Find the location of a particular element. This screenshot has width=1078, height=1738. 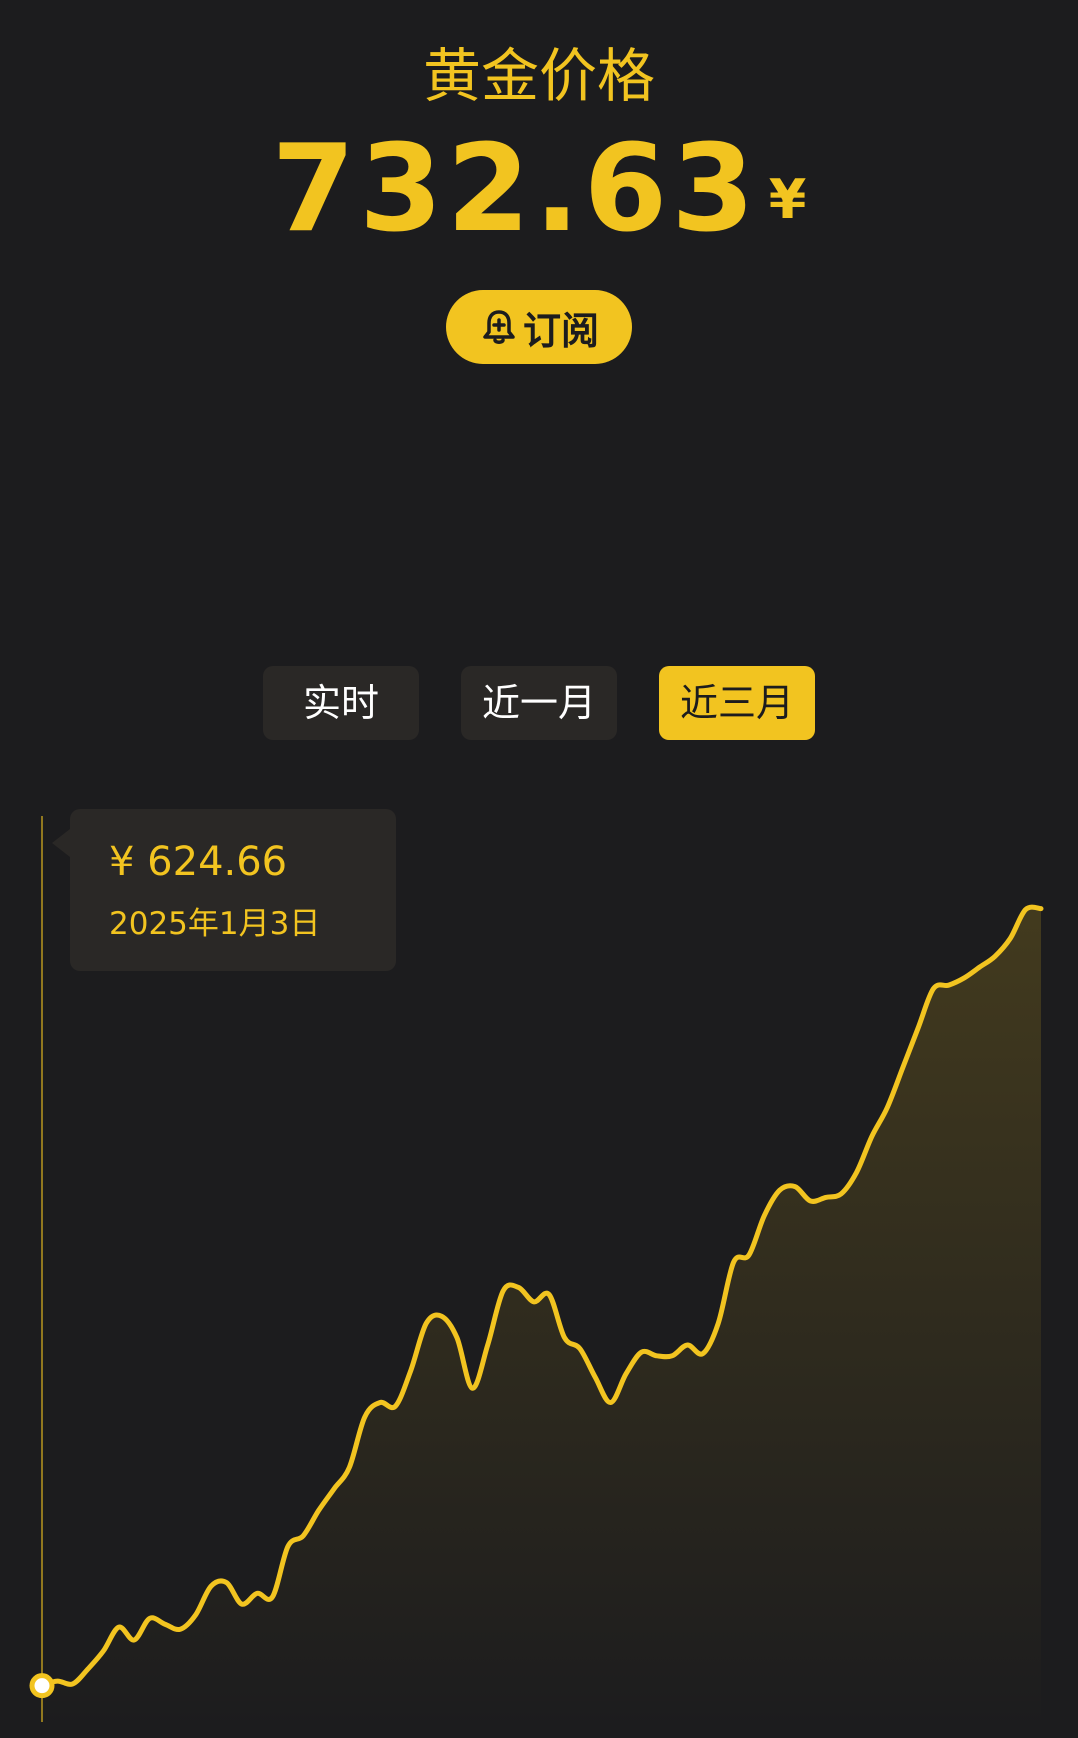

current-price: 732.63 is located at coordinates (515, 189).